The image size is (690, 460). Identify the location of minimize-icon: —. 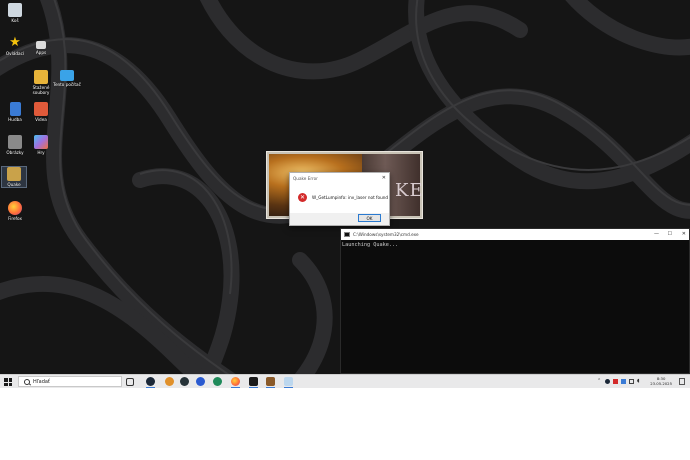
(656, 234).